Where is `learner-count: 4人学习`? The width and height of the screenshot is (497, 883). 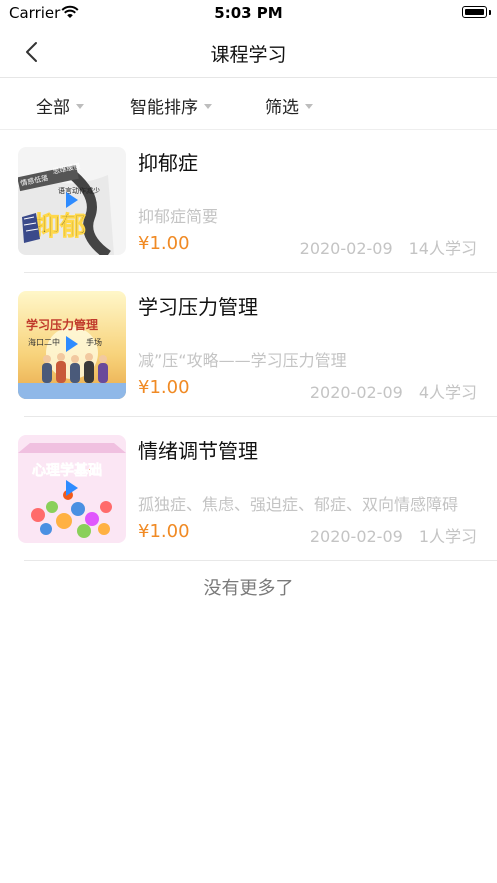
learner-count: 4人学习 is located at coordinates (447, 392).